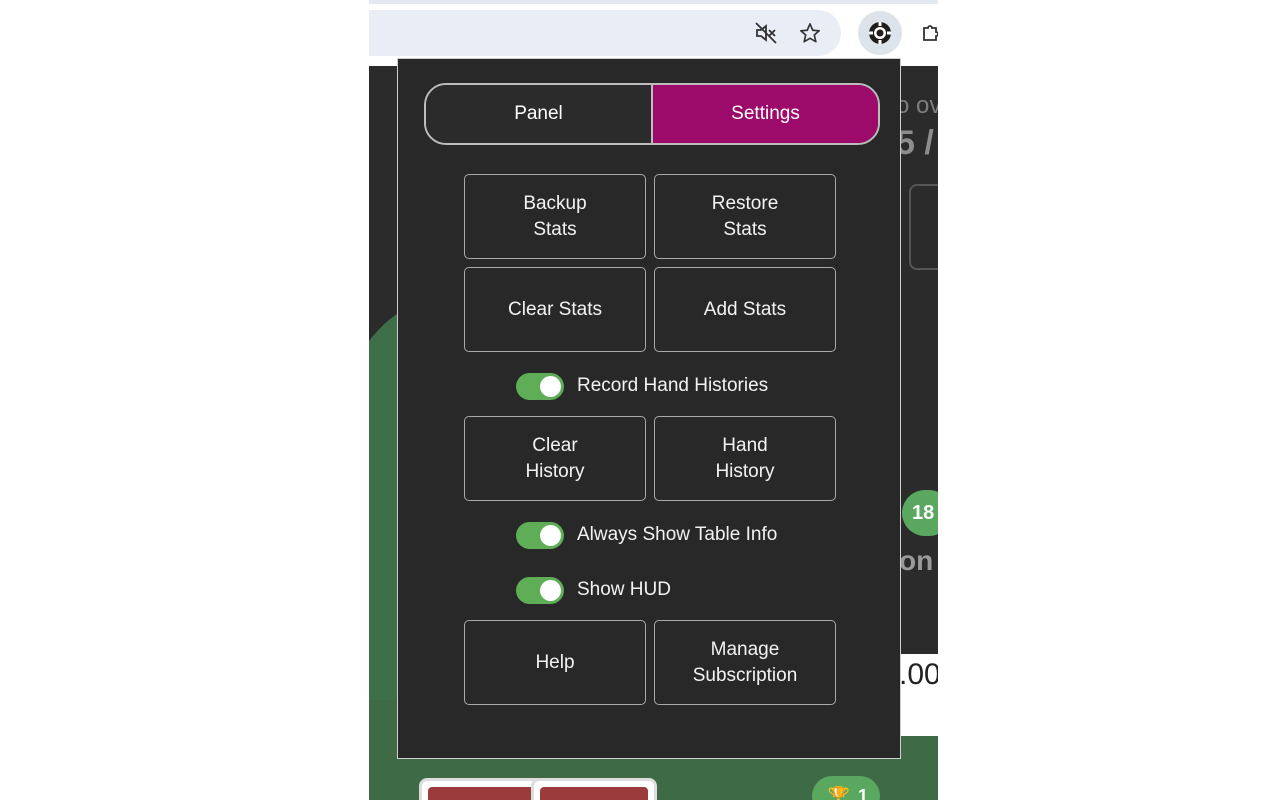  What do you see at coordinates (555, 216) in the screenshot?
I see `backup-stats-button: Backup Stats` at bounding box center [555, 216].